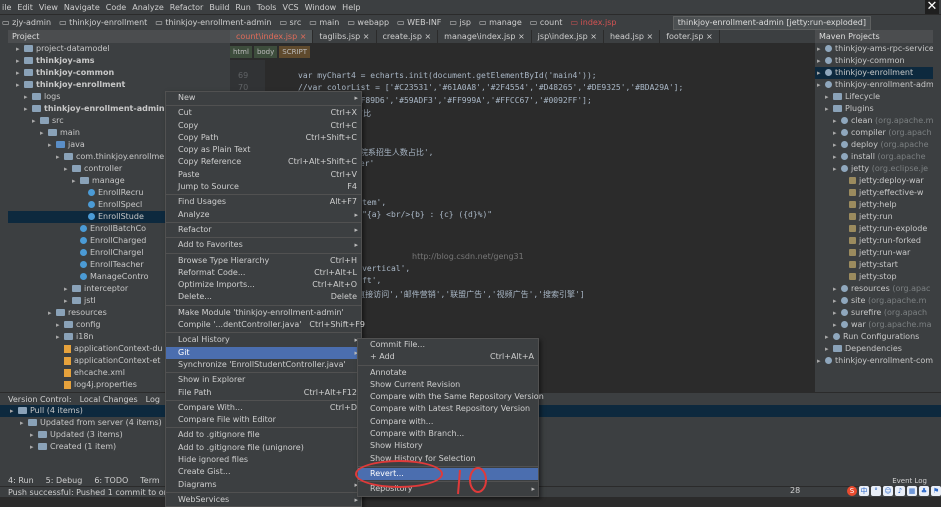  Describe the element at coordinates (263, 175) in the screenshot. I see `menu-item-paste: Paste Ctrl+V` at that location.